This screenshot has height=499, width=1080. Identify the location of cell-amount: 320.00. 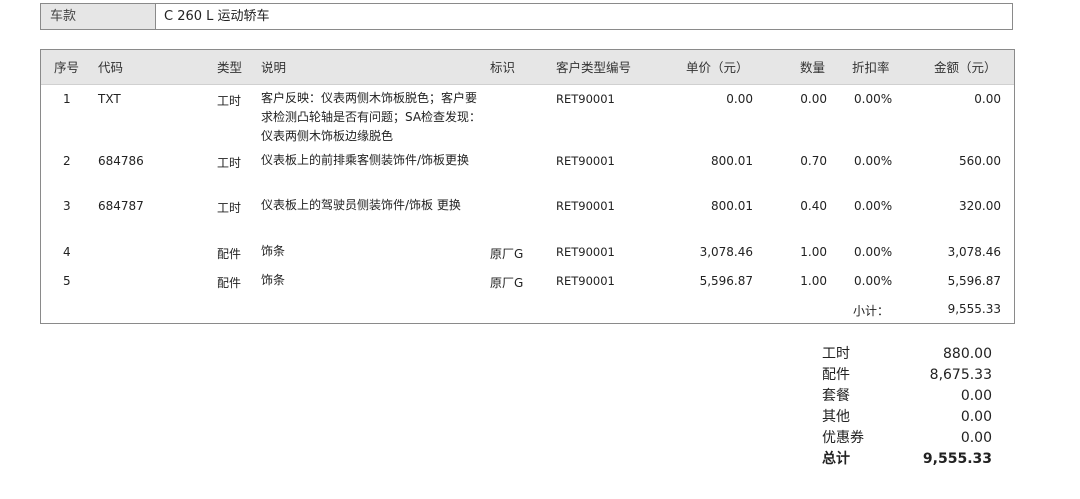
(980, 206).